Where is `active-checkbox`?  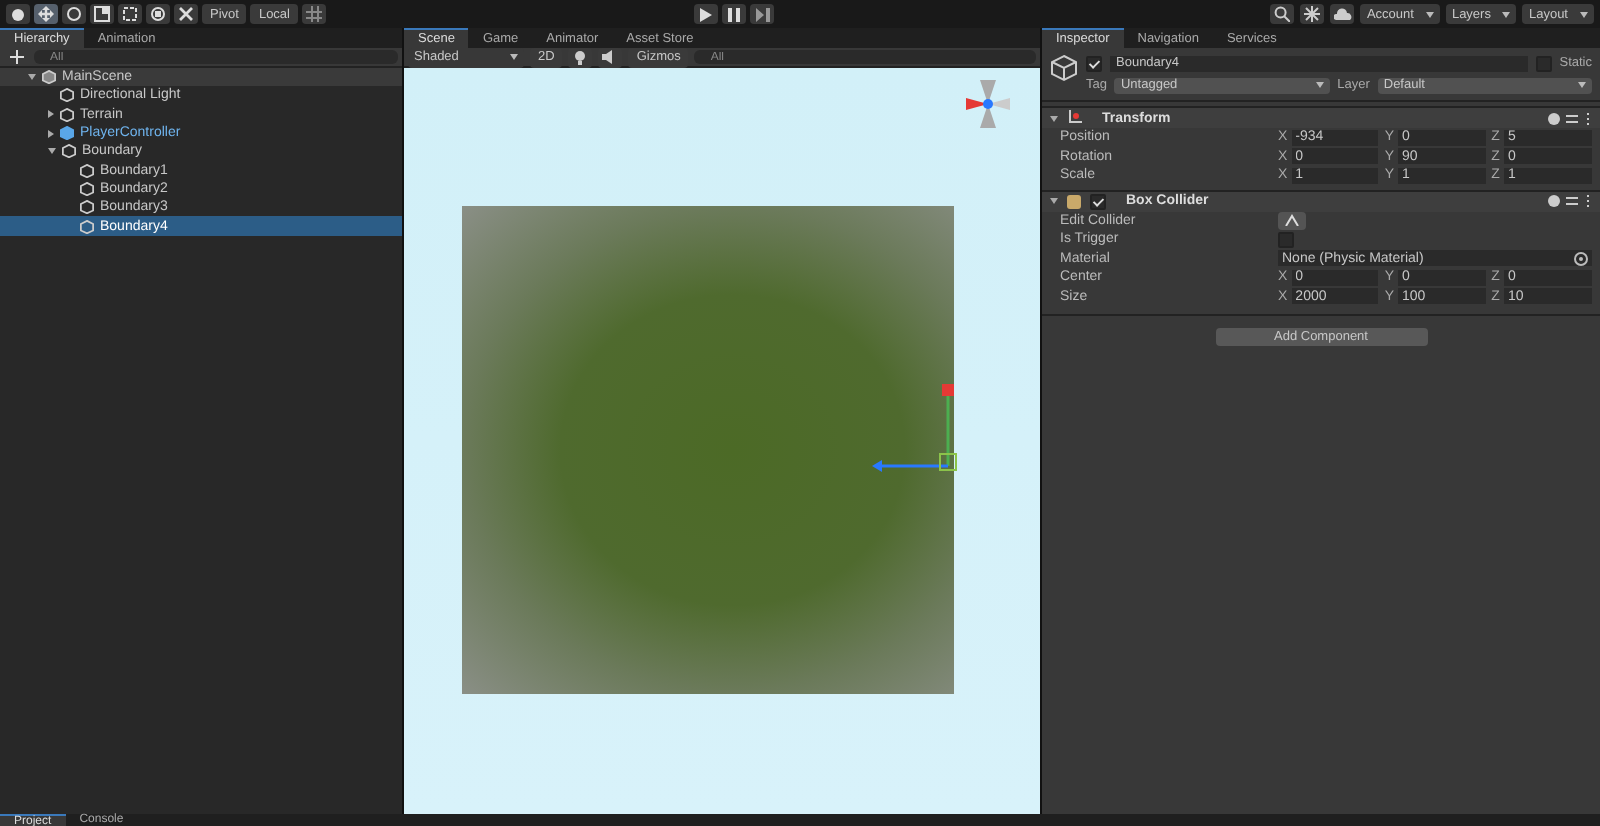
active-checkbox is located at coordinates (1094, 63).